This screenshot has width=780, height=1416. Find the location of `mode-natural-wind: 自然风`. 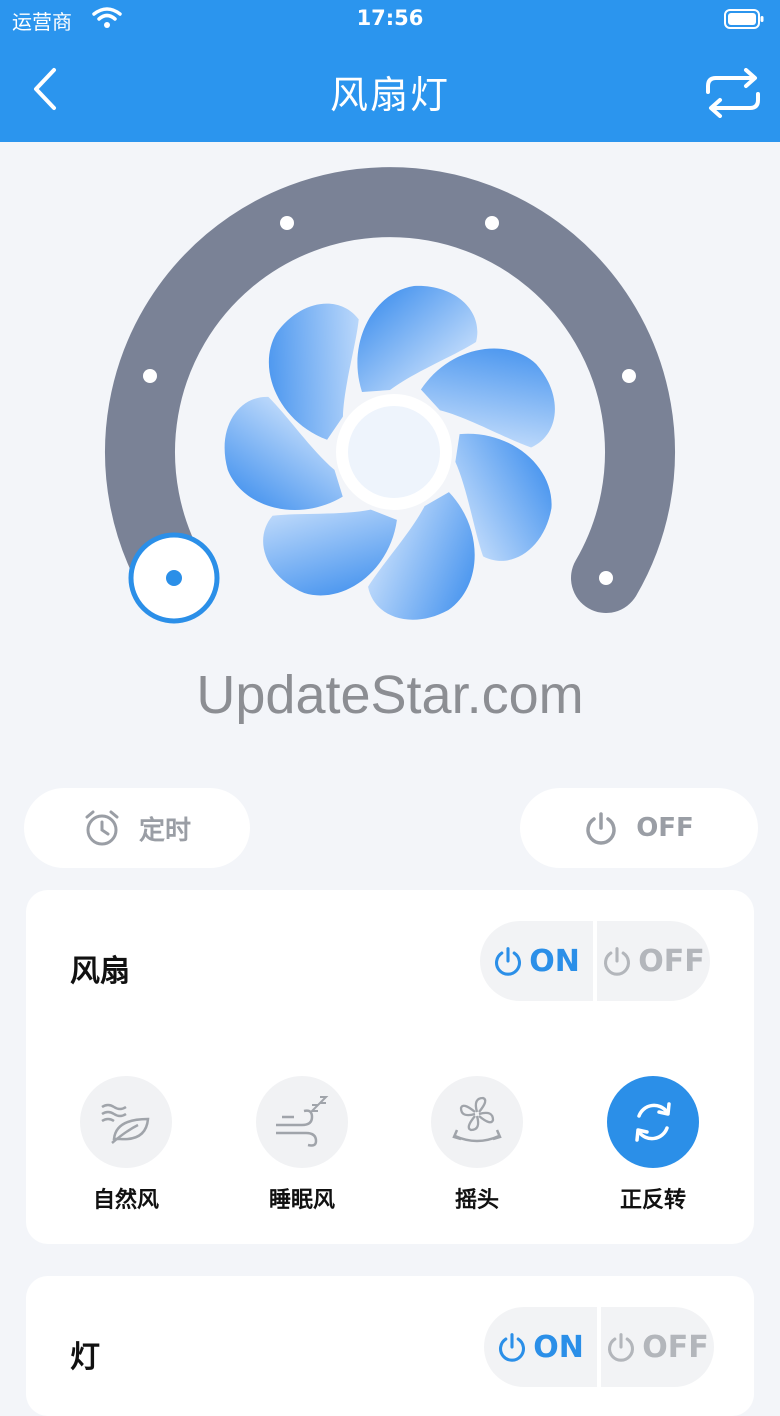

mode-natural-wind: 自然风 is located at coordinates (126, 1145).